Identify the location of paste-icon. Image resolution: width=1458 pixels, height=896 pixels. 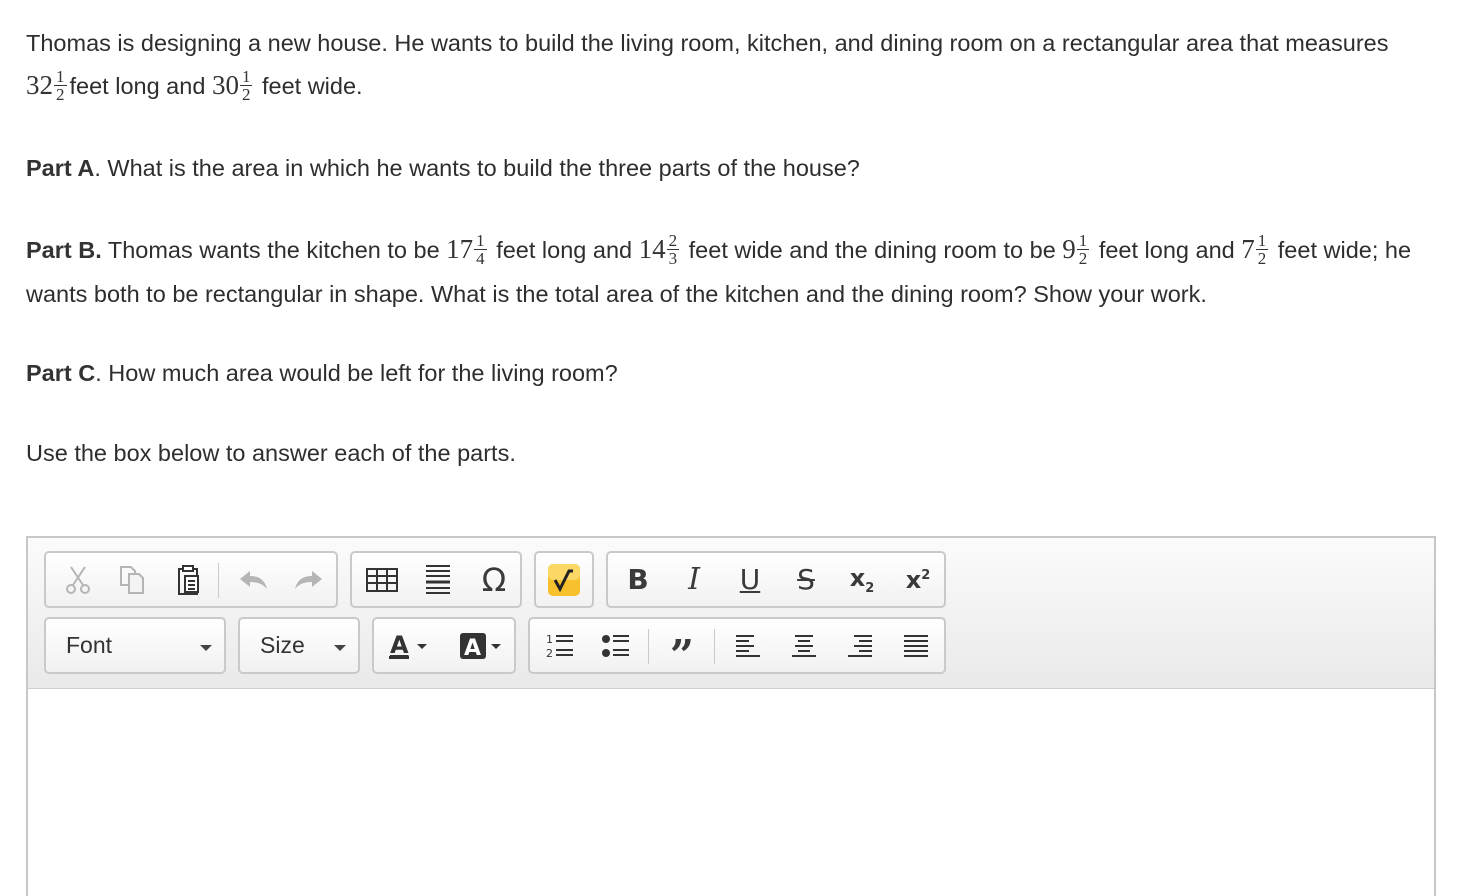
(188, 579).